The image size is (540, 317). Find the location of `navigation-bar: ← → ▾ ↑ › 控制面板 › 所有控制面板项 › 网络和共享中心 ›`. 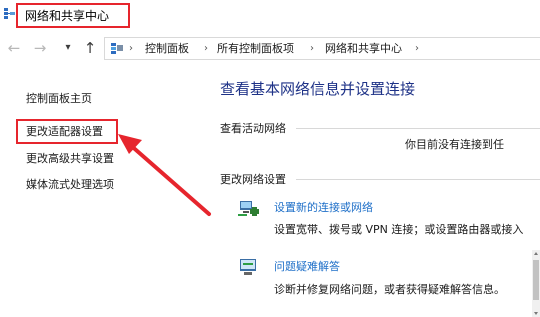

navigation-bar: ← → ▾ ↑ › 控制面板 › 所有控制面板项 › 网络和共享中心 › is located at coordinates (270, 48).